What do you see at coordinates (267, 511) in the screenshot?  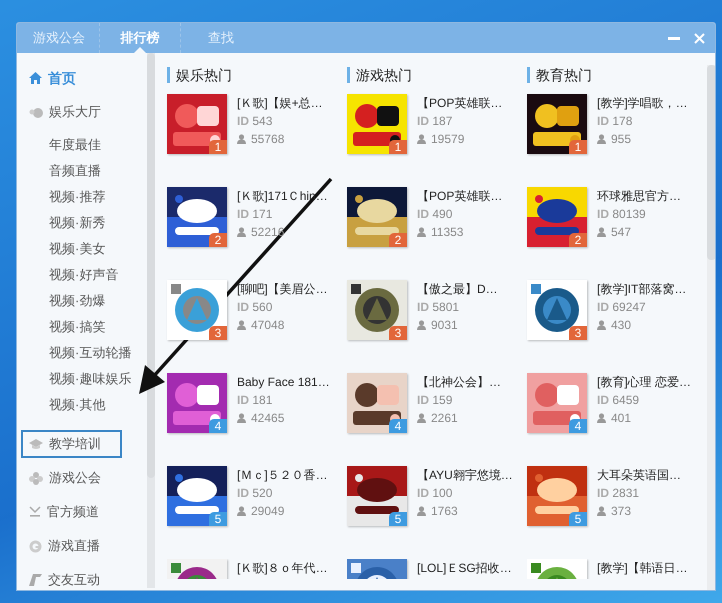 I see `user-count: 29049` at bounding box center [267, 511].